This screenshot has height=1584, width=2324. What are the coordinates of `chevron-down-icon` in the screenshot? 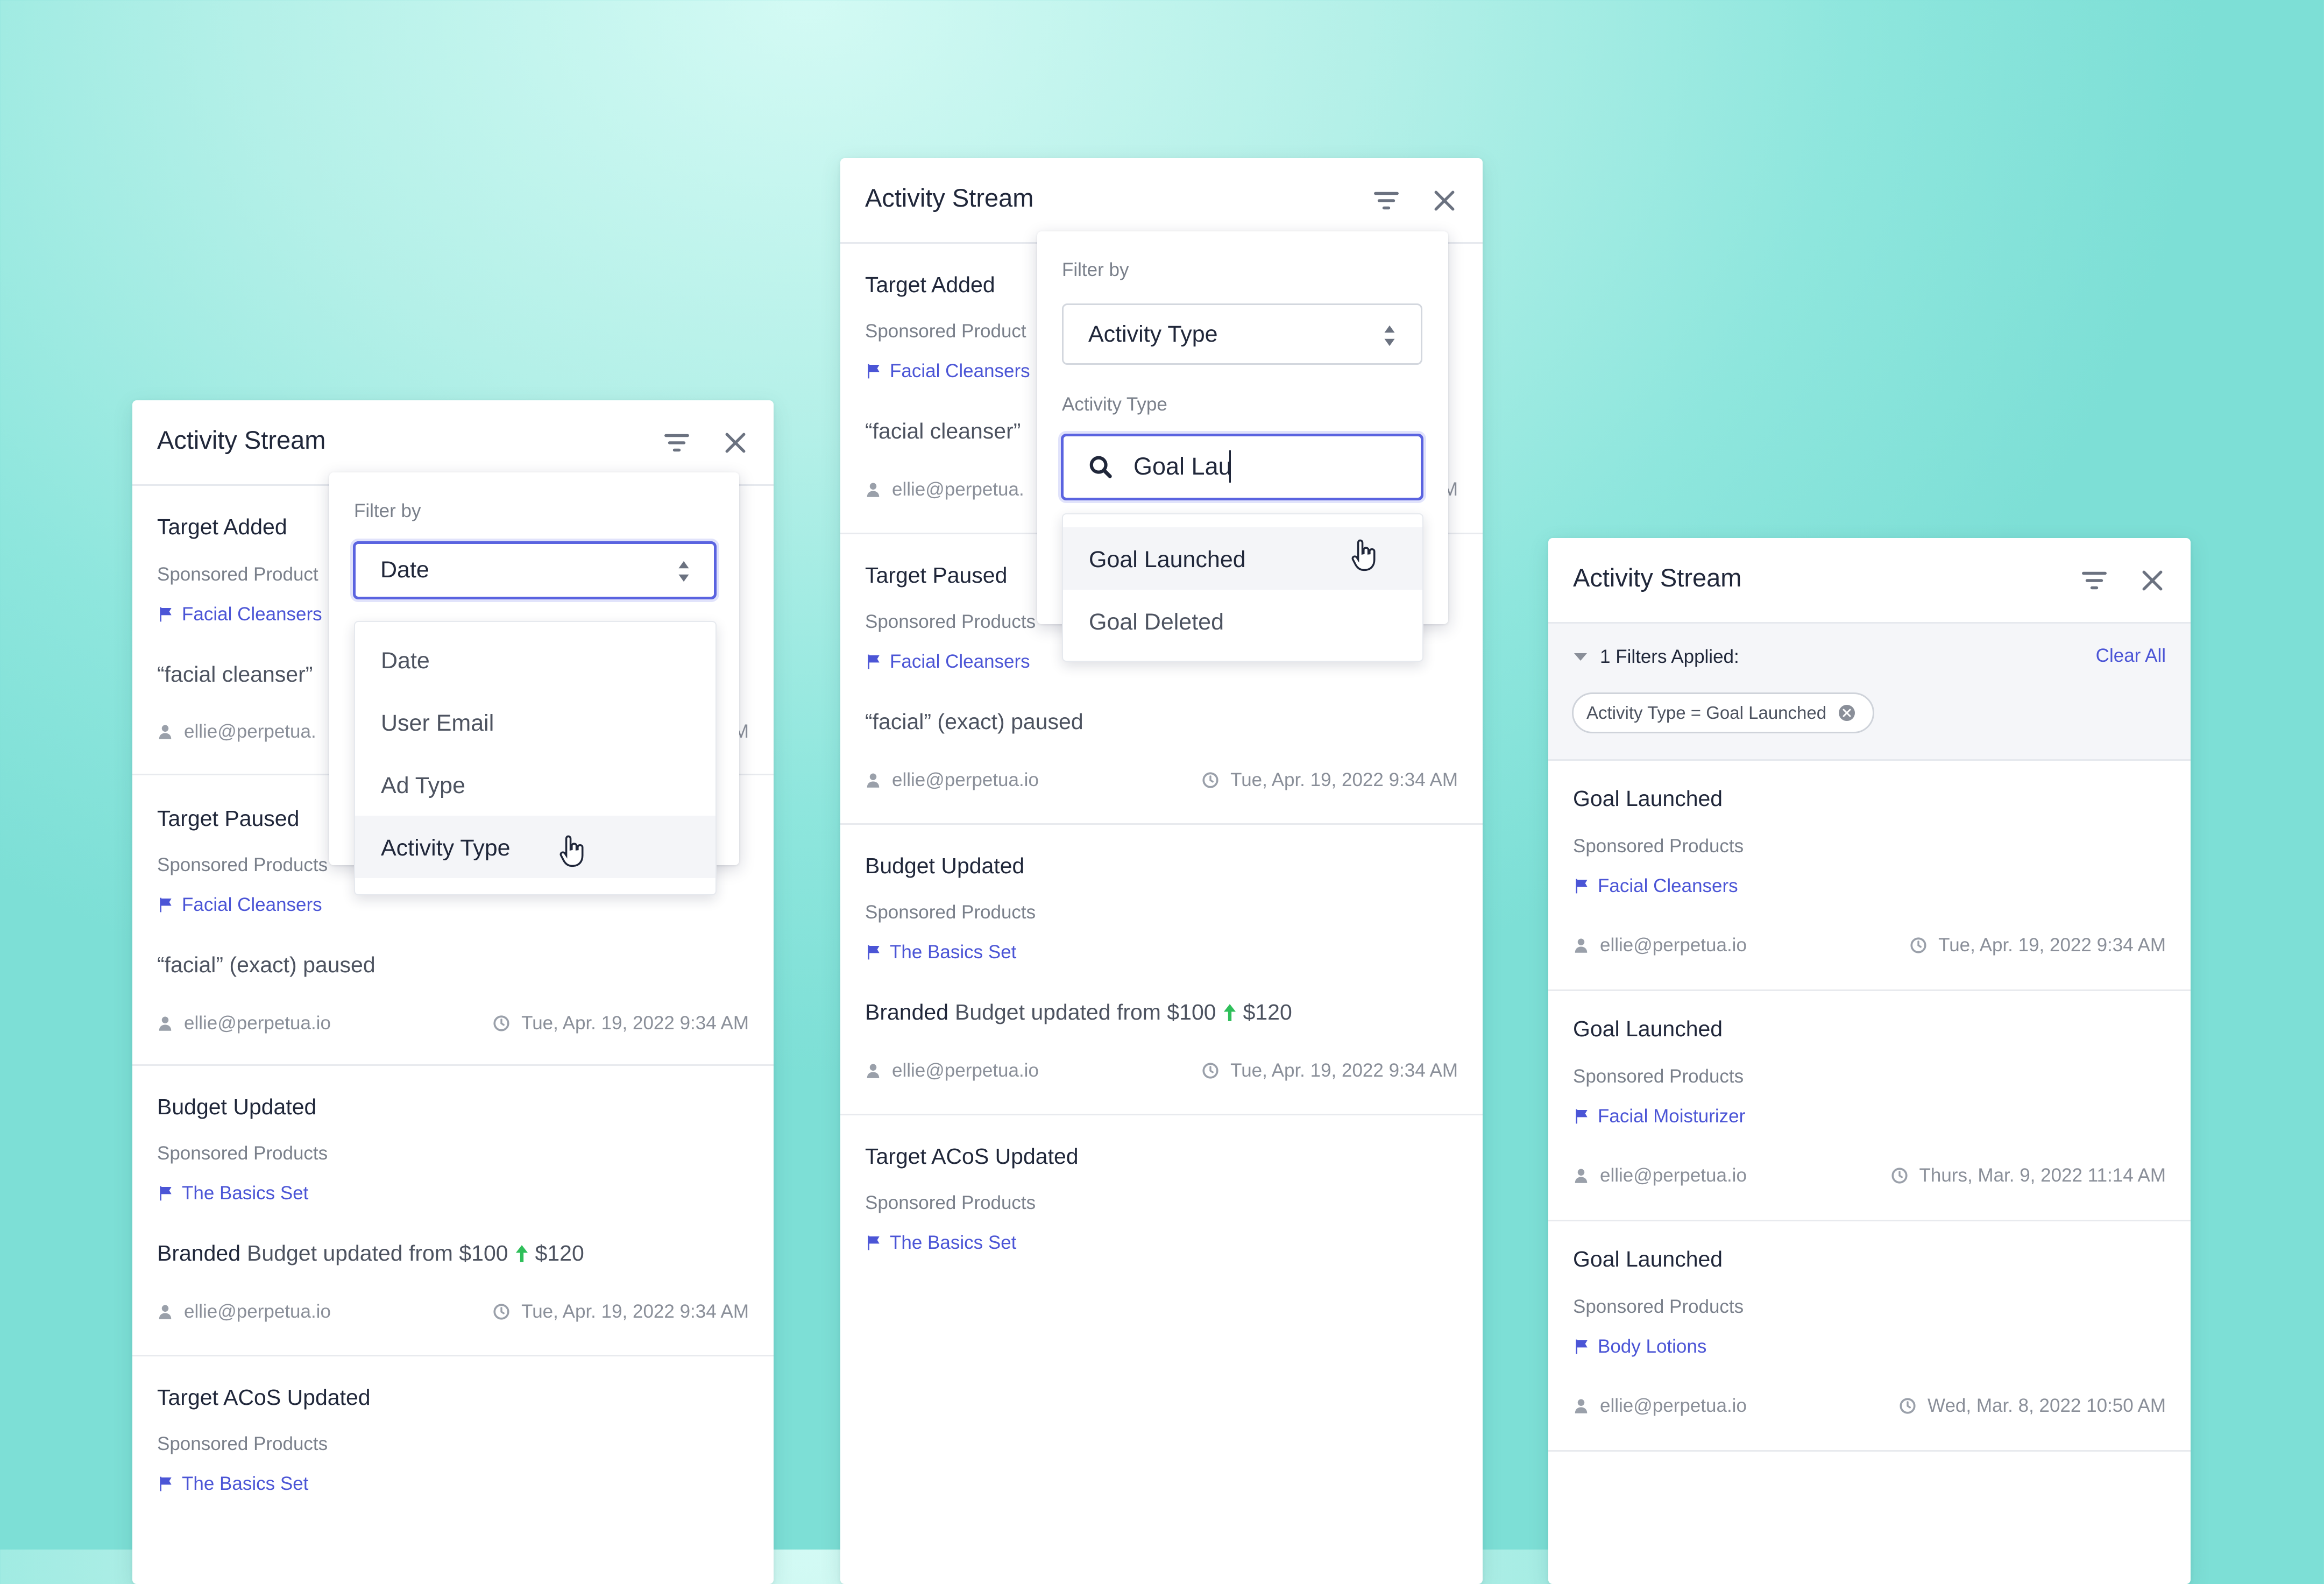 It's located at (1580, 657).